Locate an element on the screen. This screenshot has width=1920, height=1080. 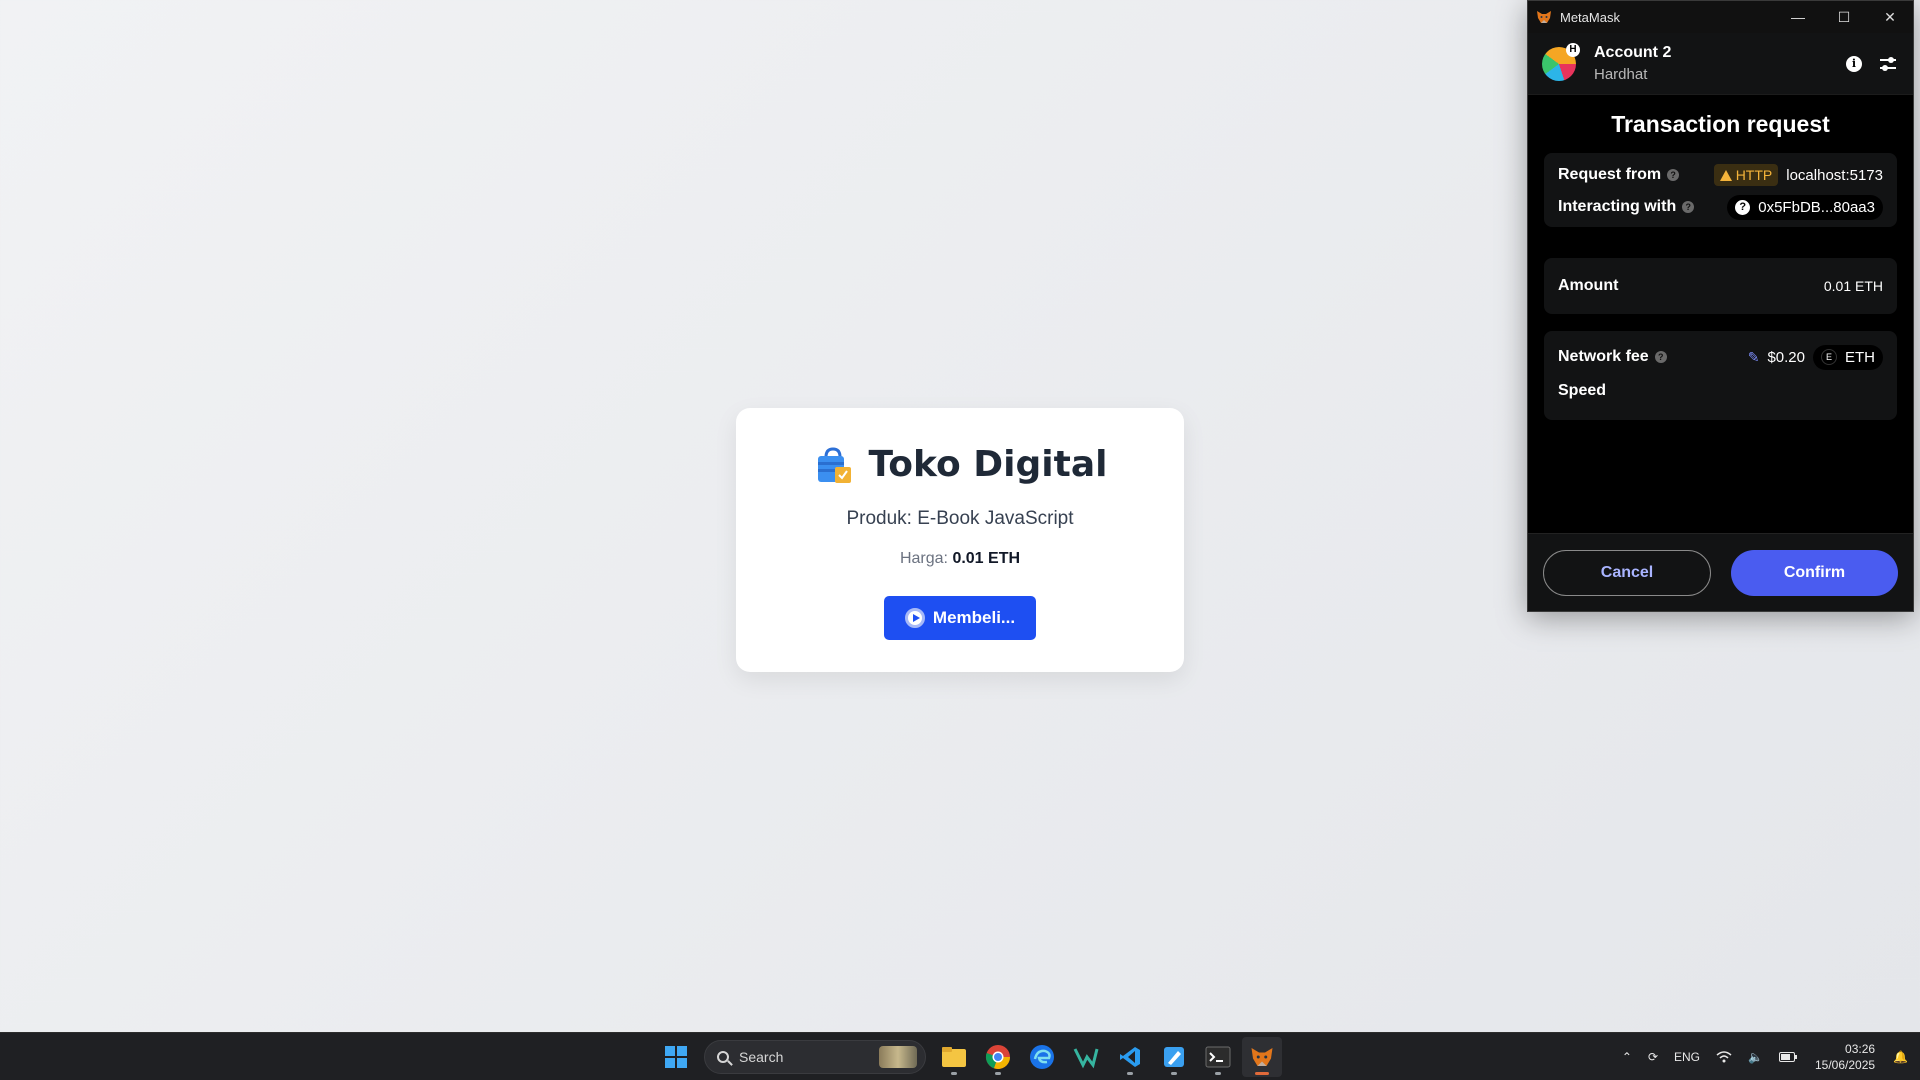
battery-icon is located at coordinates (1788, 1057).